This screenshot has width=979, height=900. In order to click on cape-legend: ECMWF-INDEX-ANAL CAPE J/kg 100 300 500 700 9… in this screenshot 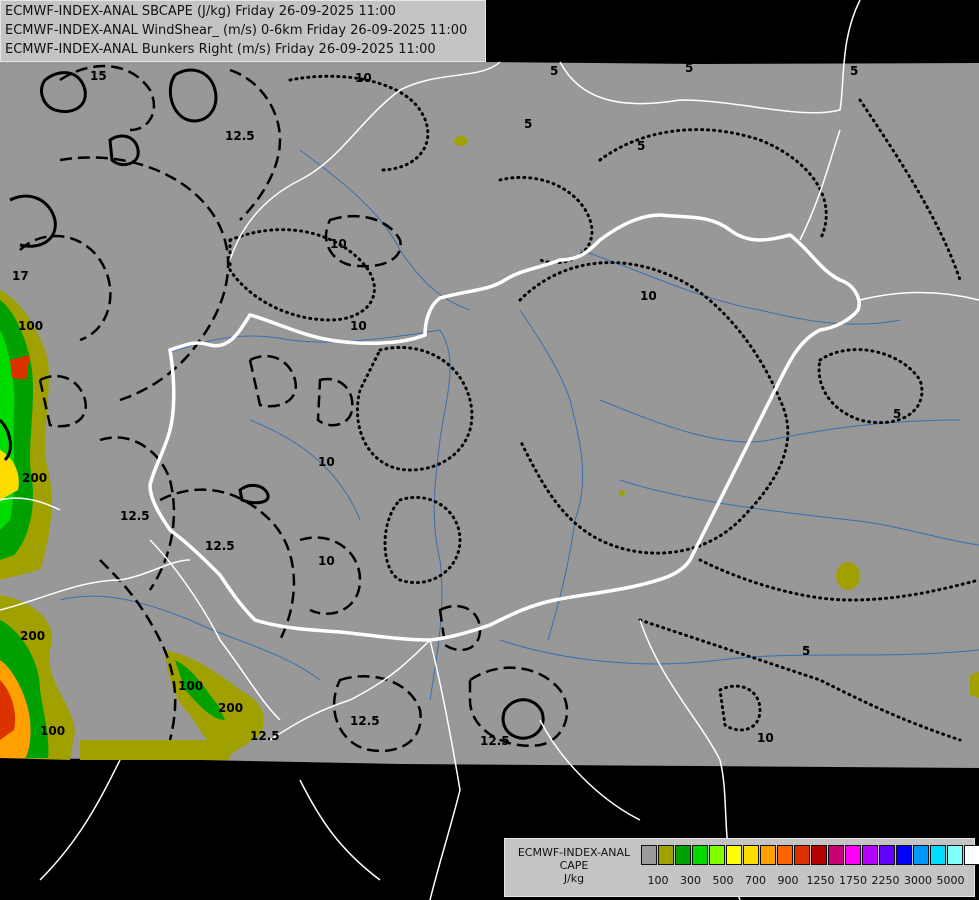, I will do `click(741, 867)`.